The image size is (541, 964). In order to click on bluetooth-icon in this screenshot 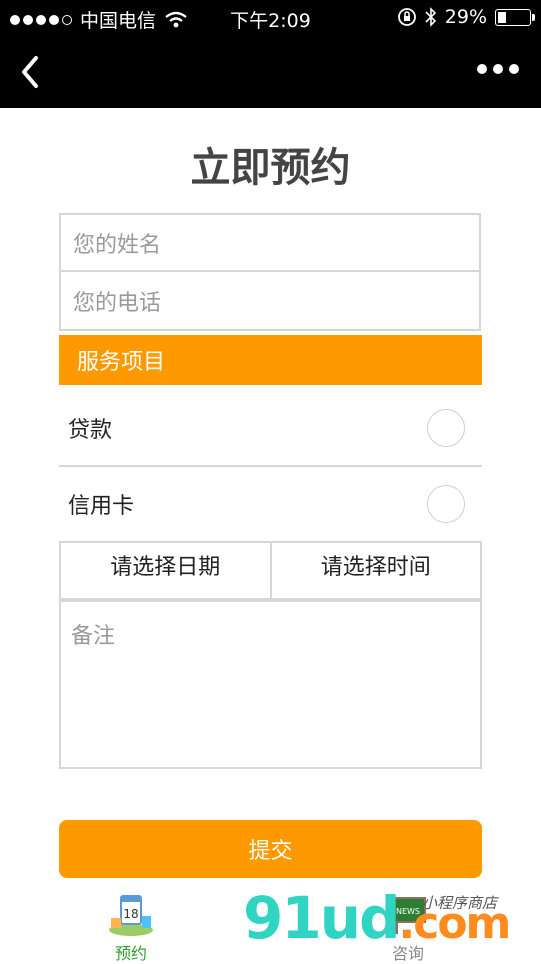, I will do `click(430, 17)`.